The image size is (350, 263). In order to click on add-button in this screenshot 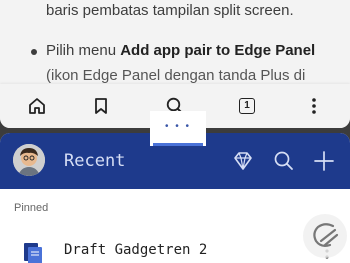, I will do `click(324, 161)`.